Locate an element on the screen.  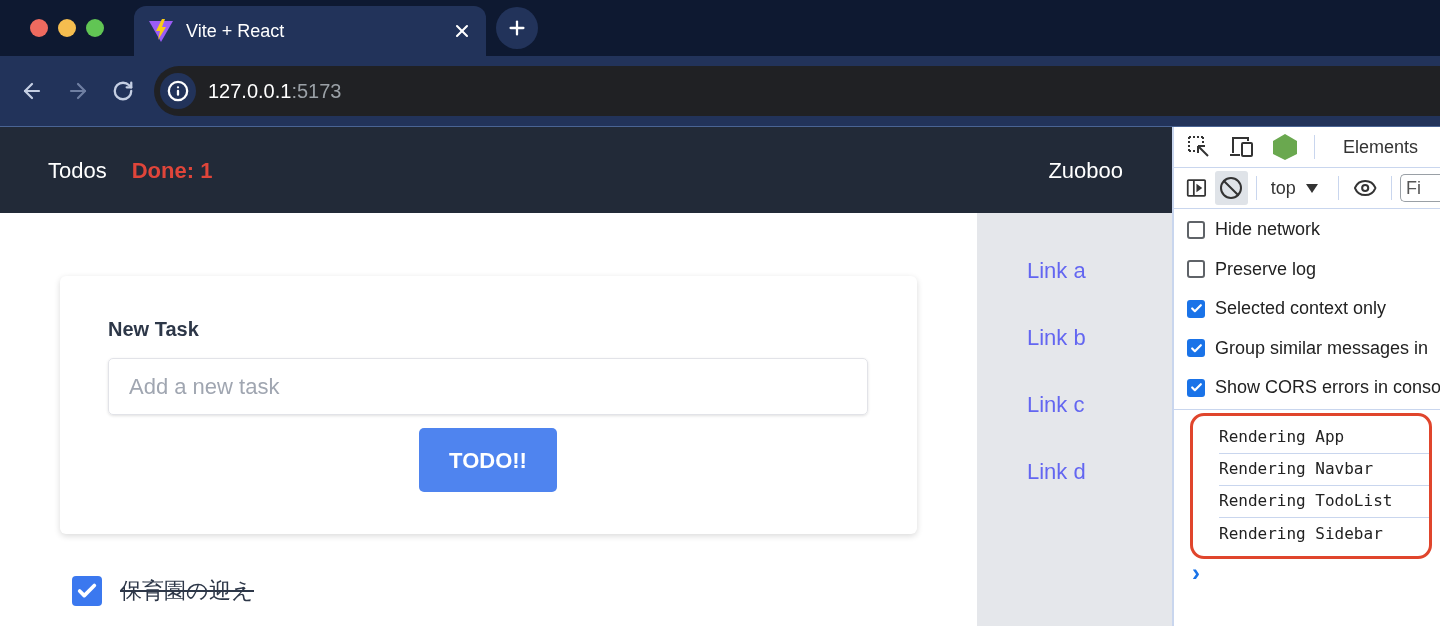
setting-label: Hide network is located at coordinates (1268, 230).